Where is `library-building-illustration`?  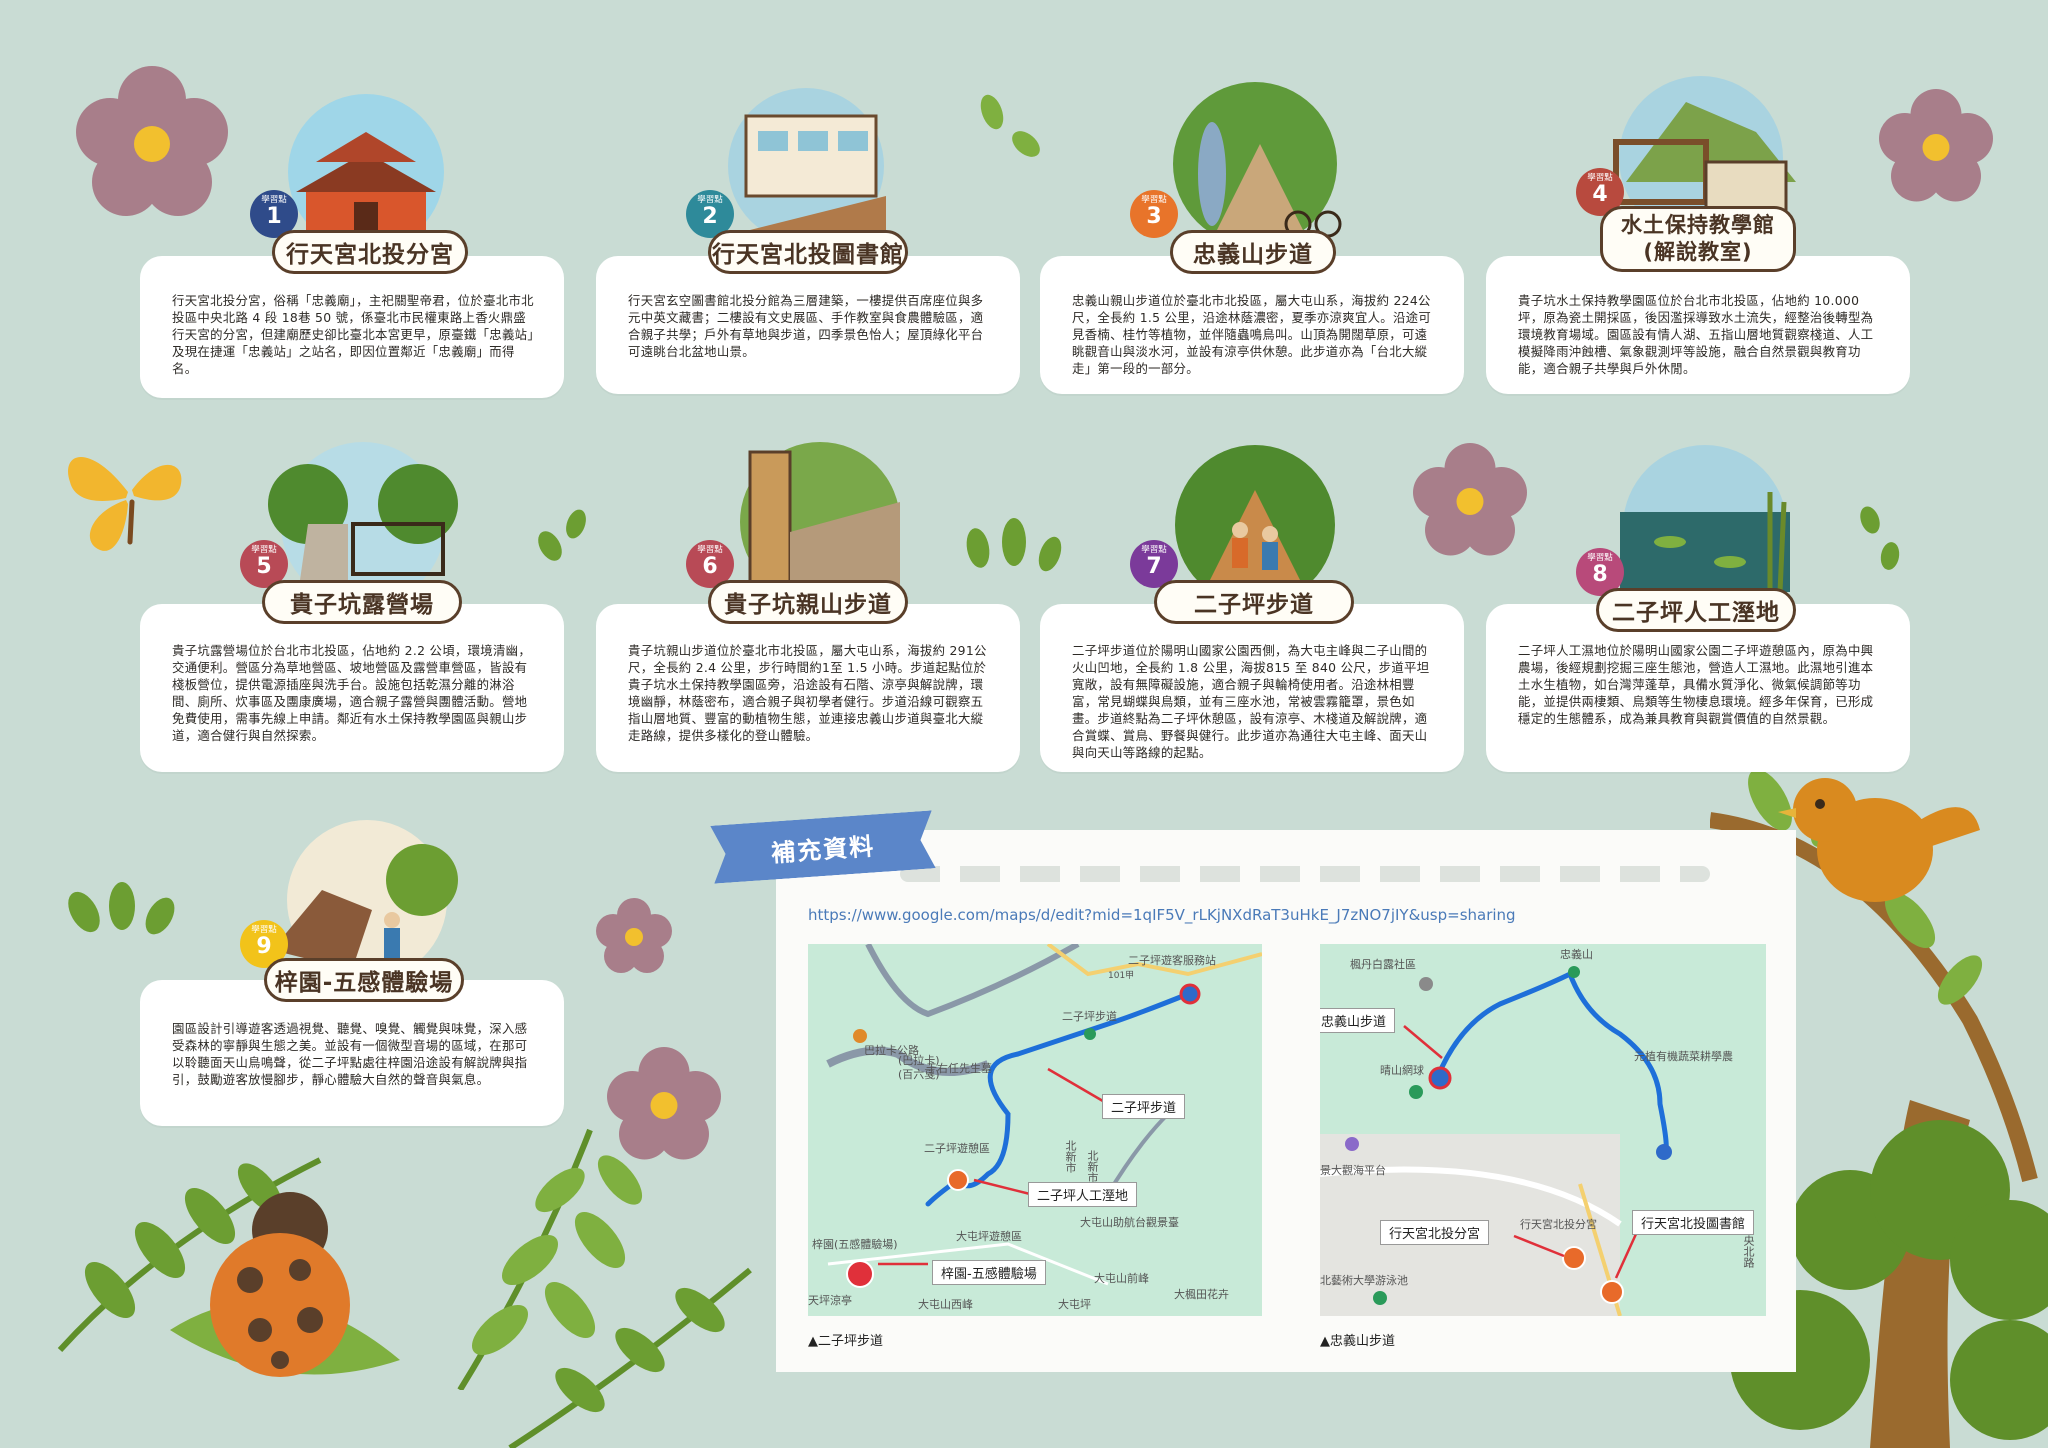
library-building-illustration is located at coordinates (806, 170).